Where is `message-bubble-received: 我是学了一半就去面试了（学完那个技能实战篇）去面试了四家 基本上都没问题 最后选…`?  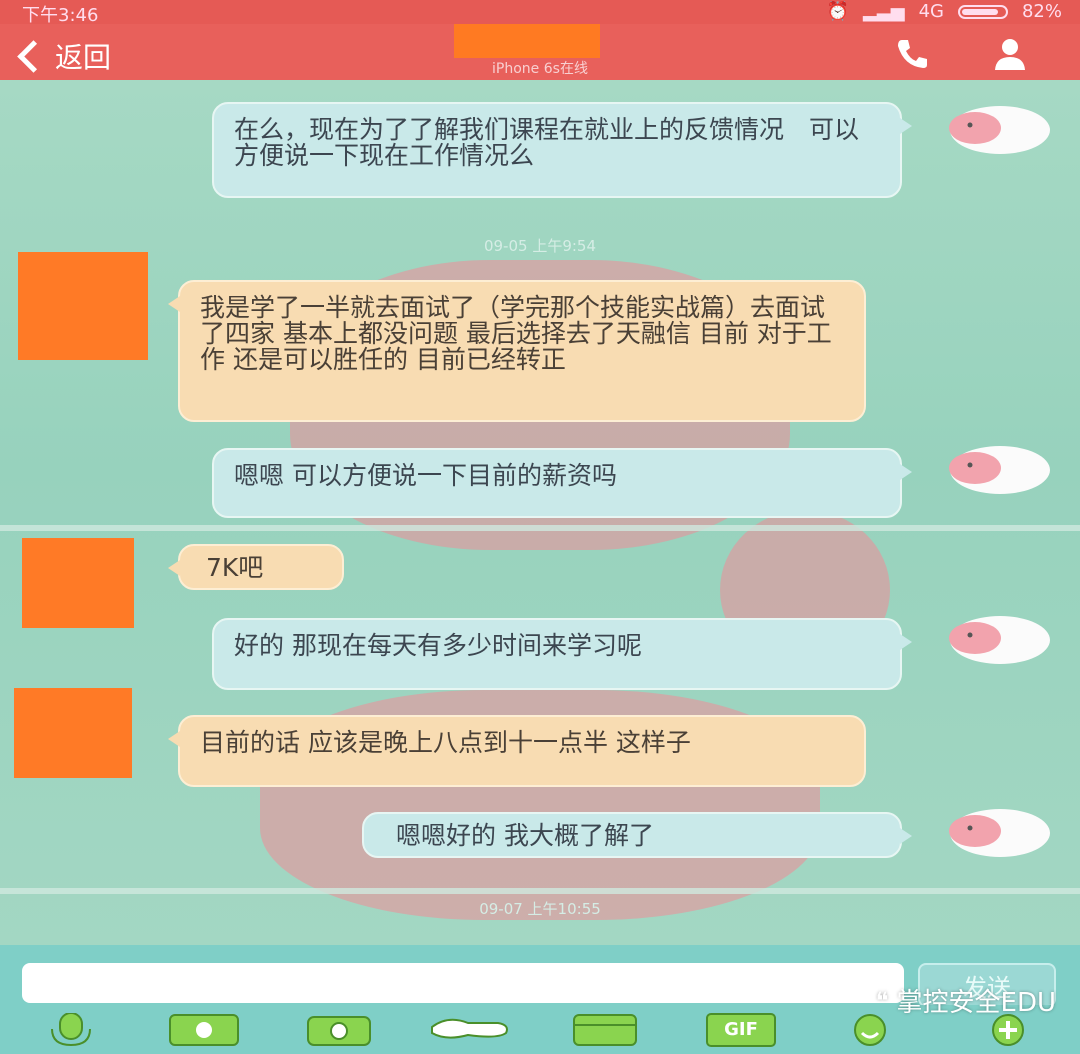 message-bubble-received: 我是学了一半就去面试了（学完那个技能实战篇）去面试了四家 基本上都没问题 最后选… is located at coordinates (517, 351).